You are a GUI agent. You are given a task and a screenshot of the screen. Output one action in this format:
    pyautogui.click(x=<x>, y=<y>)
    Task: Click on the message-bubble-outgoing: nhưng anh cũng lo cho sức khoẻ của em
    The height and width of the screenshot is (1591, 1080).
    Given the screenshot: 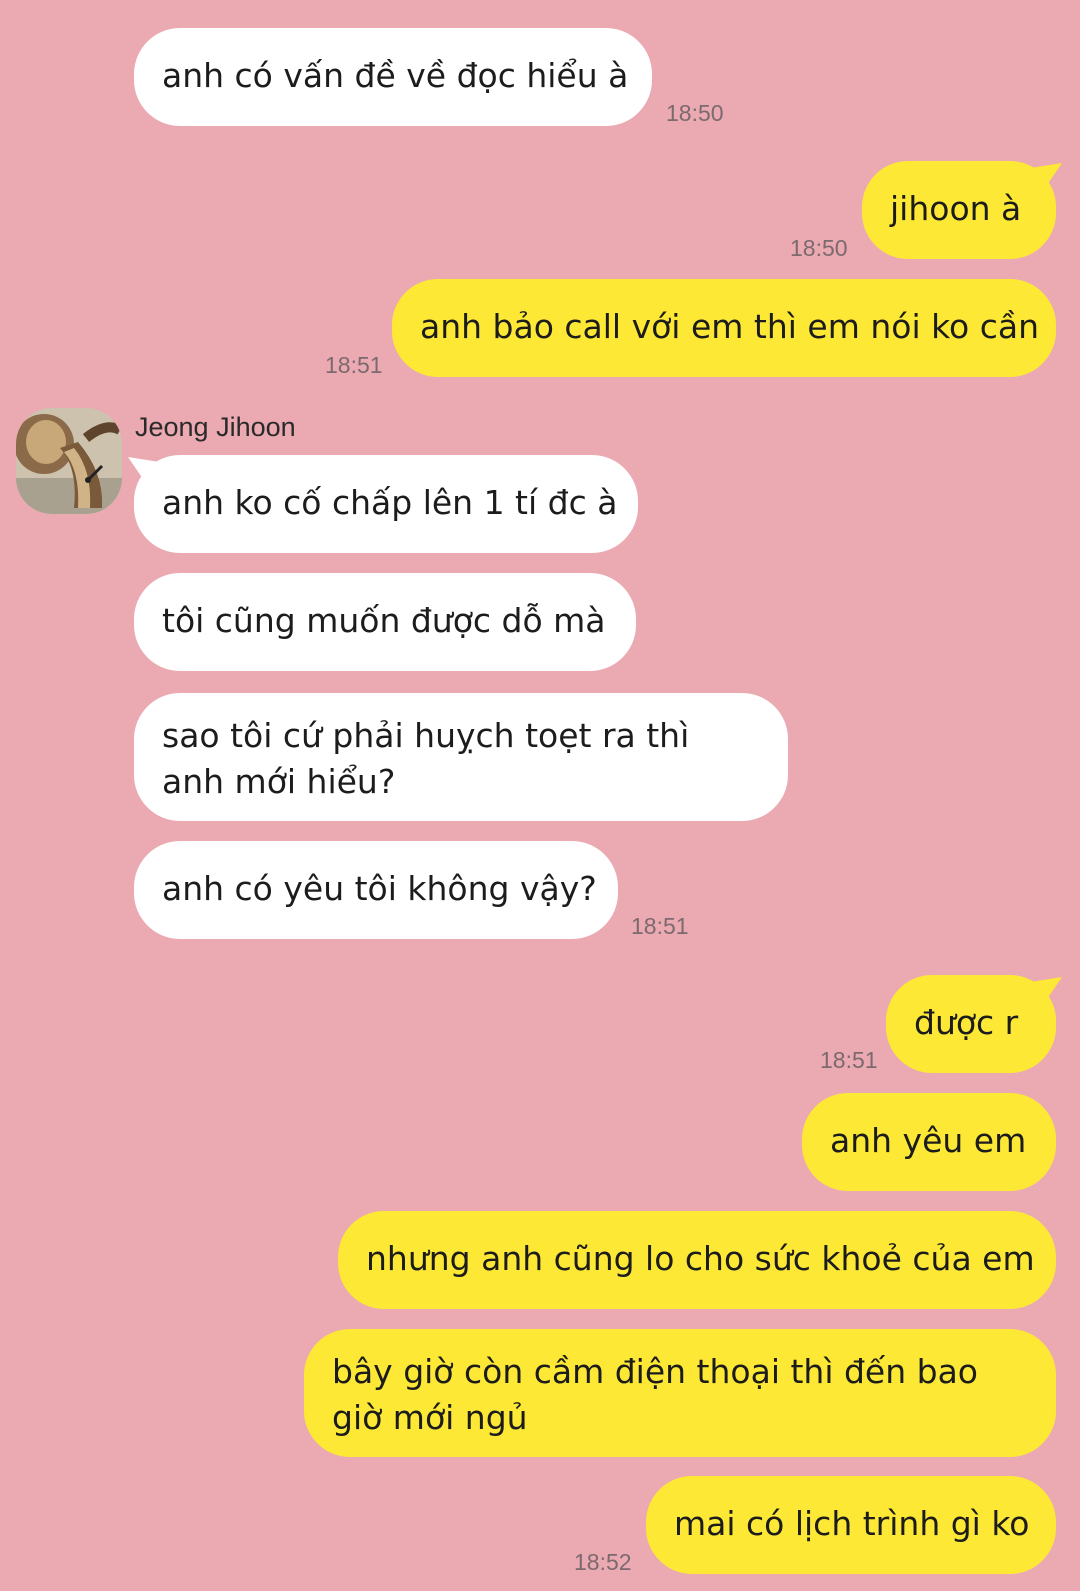 What is the action you would take?
    pyautogui.click(x=697, y=1260)
    